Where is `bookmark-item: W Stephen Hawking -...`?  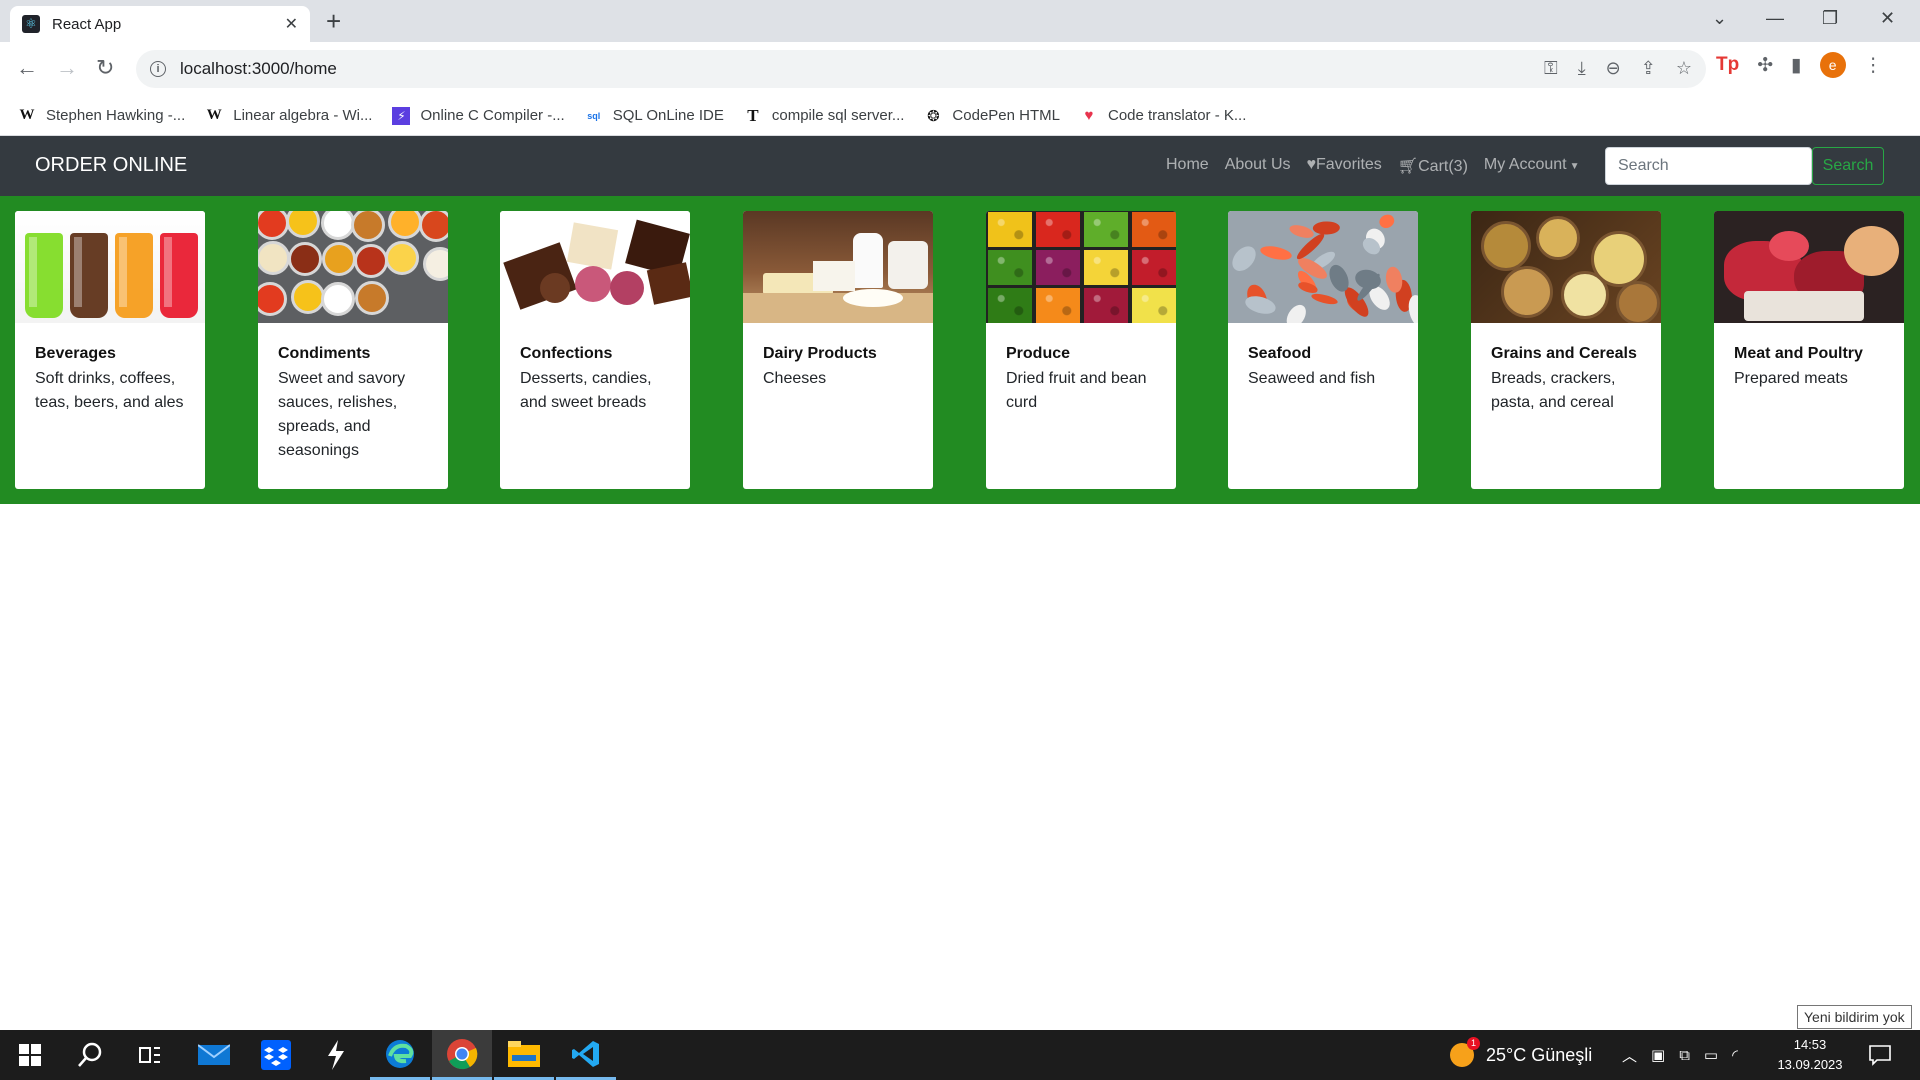 bookmark-item: W Stephen Hawking -... is located at coordinates (102, 116).